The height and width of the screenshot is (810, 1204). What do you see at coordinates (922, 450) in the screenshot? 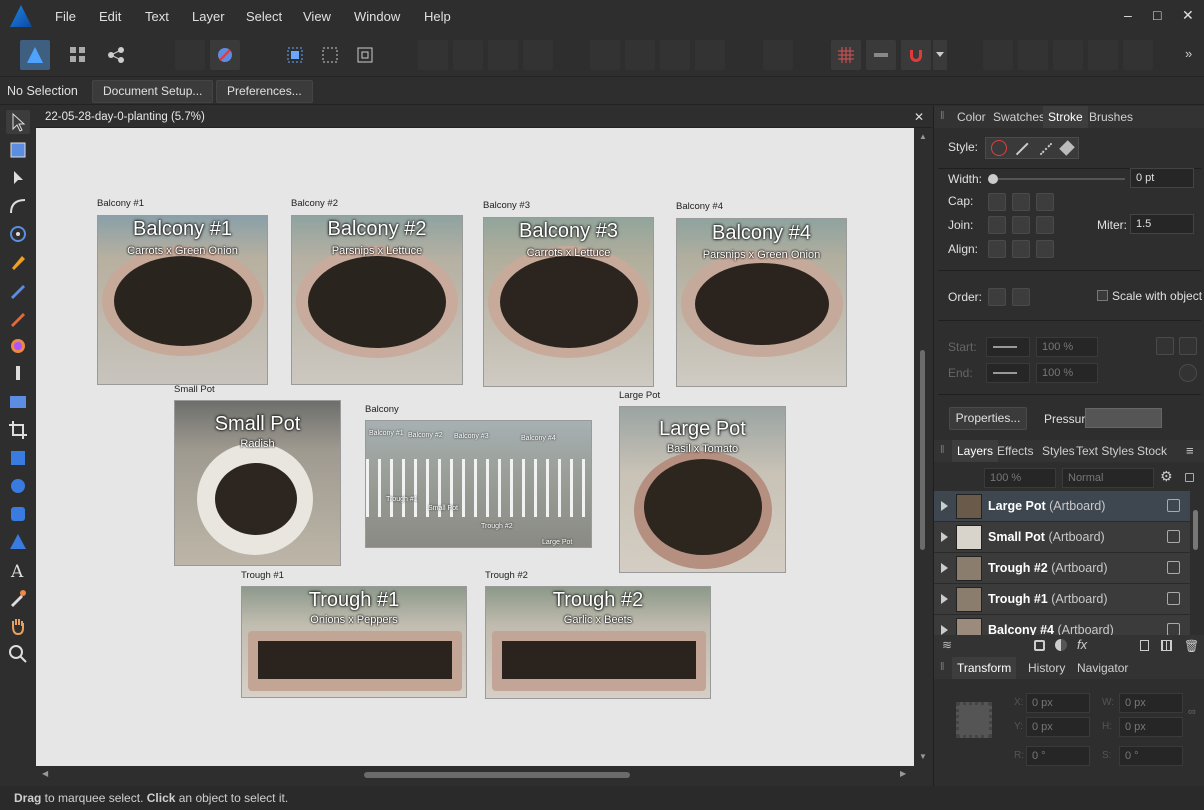
I see `vertical-scroll-thumb` at bounding box center [922, 450].